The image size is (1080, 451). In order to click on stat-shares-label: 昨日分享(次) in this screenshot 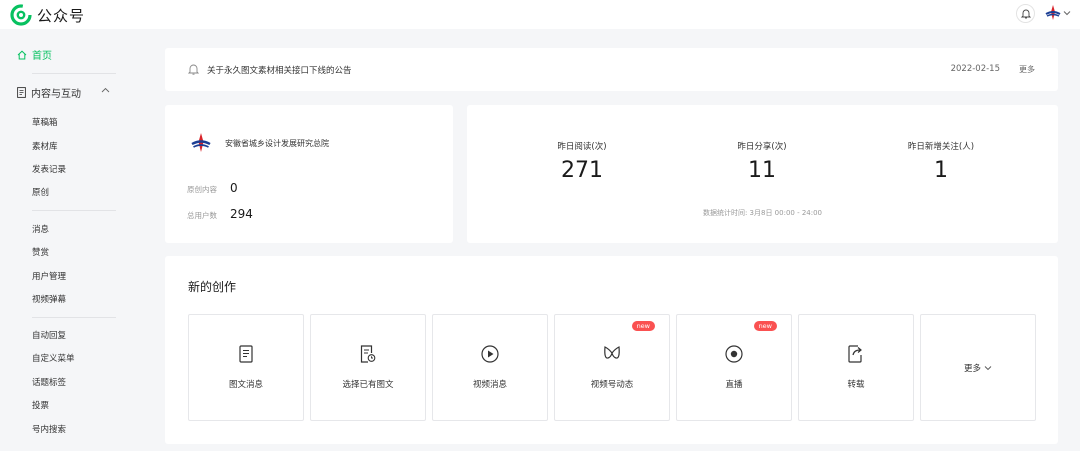, I will do `click(762, 147)`.